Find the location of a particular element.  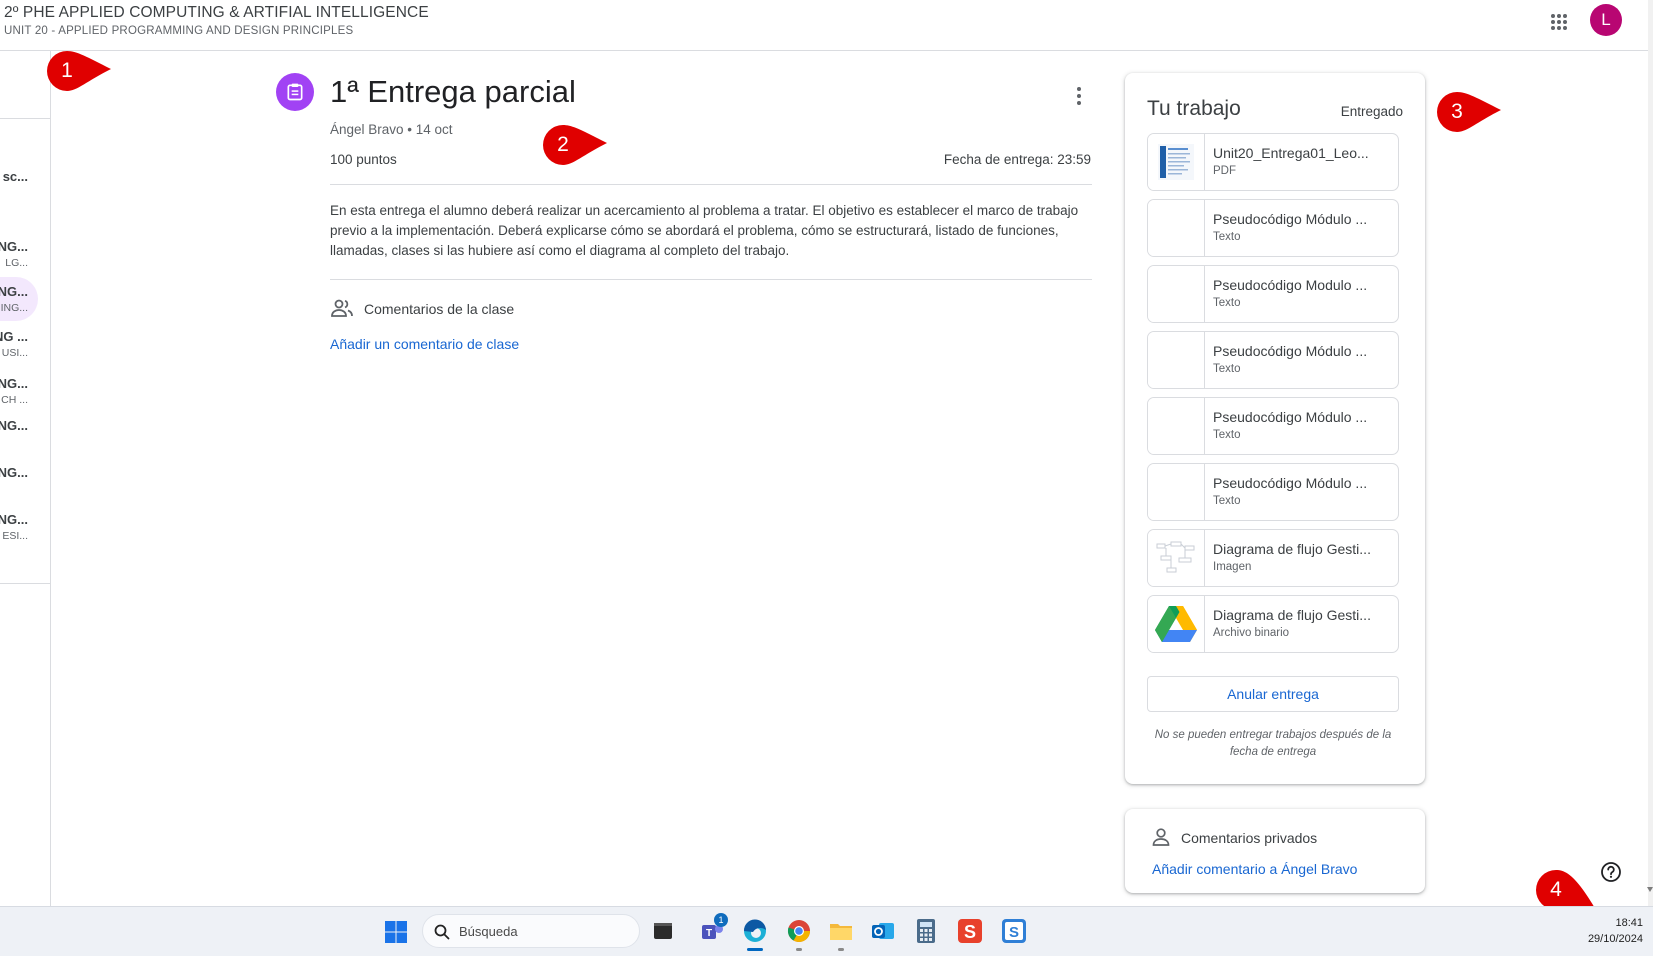

calculator-icon is located at coordinates (926, 931).